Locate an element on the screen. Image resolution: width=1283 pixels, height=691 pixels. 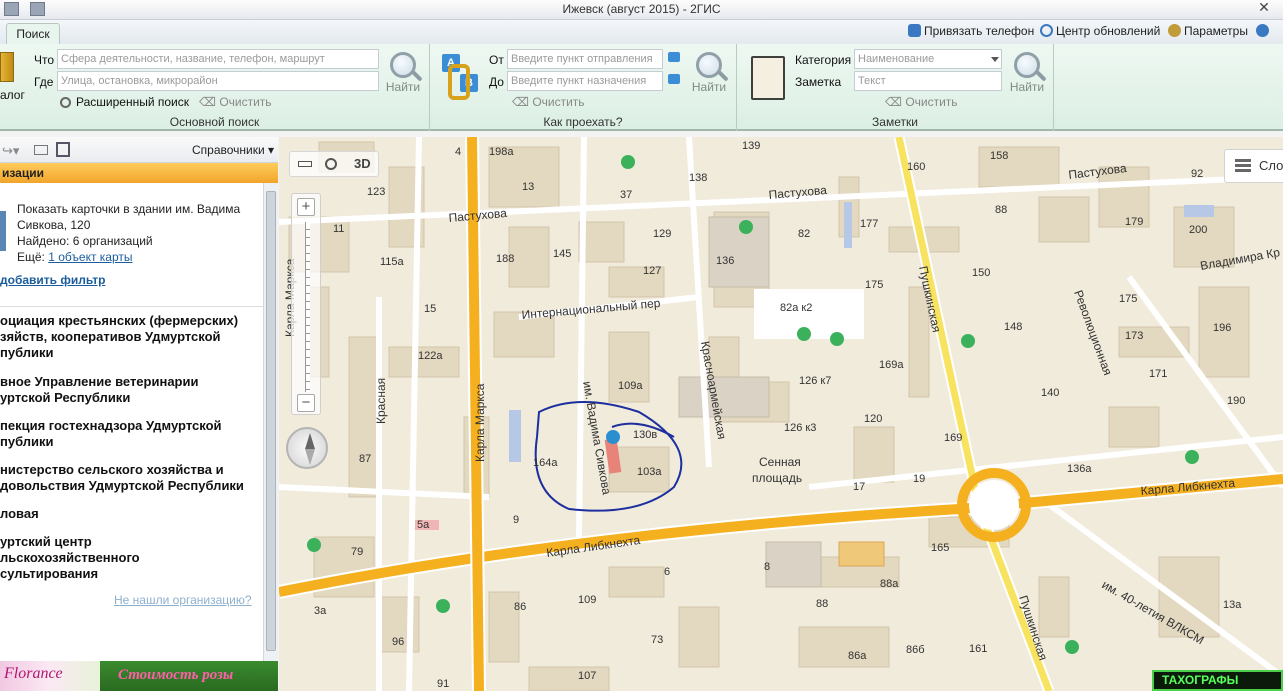
map-ad: ТАХОГРАФЫ is located at coordinates (1217, 680).